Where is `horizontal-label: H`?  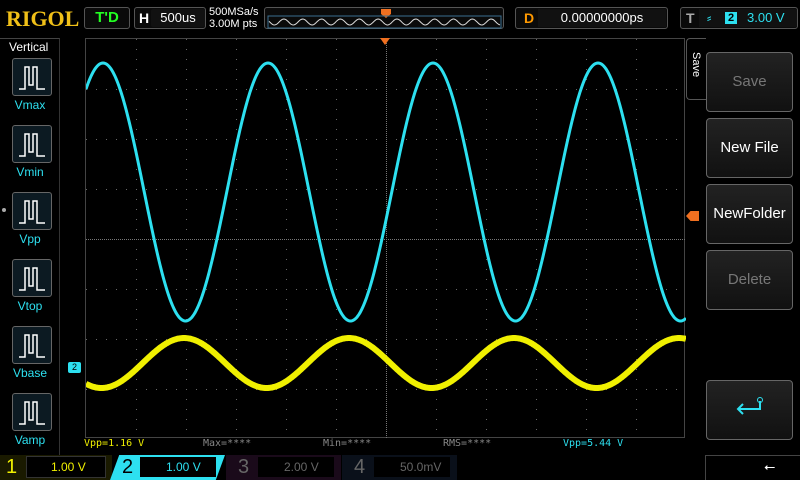 horizontal-label: H is located at coordinates (144, 18).